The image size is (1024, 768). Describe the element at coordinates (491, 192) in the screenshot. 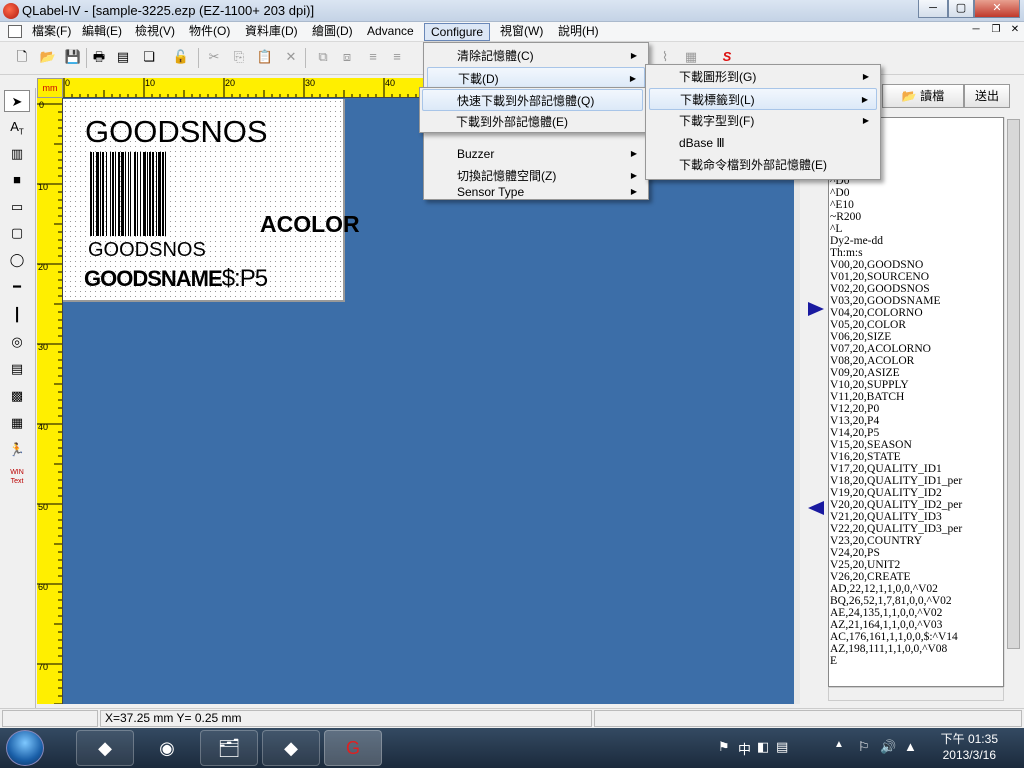

I see `menu-item-label: Sensor Type` at that location.